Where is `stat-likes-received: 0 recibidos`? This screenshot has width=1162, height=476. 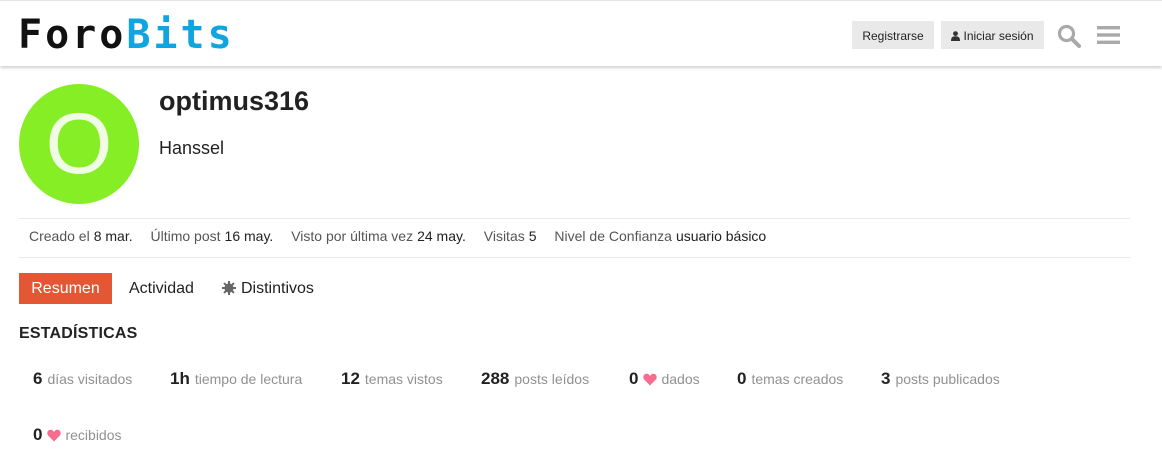
stat-likes-received: 0 recibidos is located at coordinates (77, 435).